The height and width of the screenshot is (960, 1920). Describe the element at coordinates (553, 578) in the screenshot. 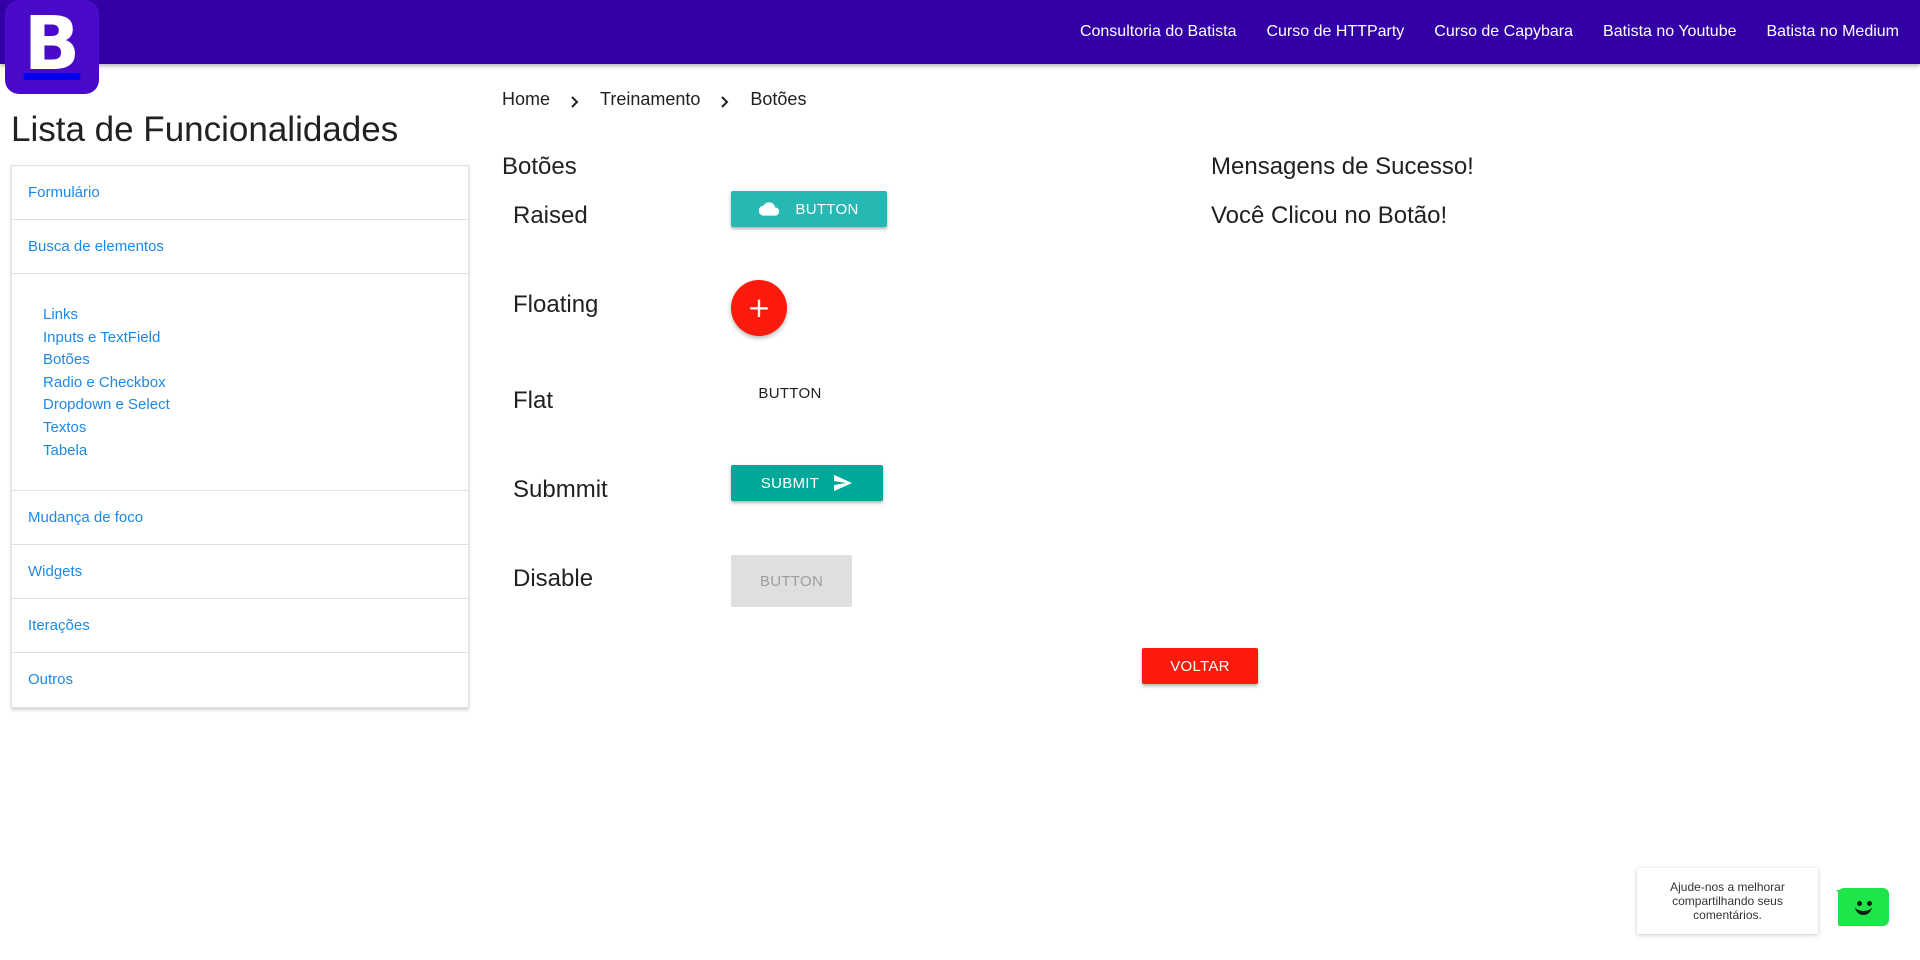

I see `disable-label: Disable` at that location.